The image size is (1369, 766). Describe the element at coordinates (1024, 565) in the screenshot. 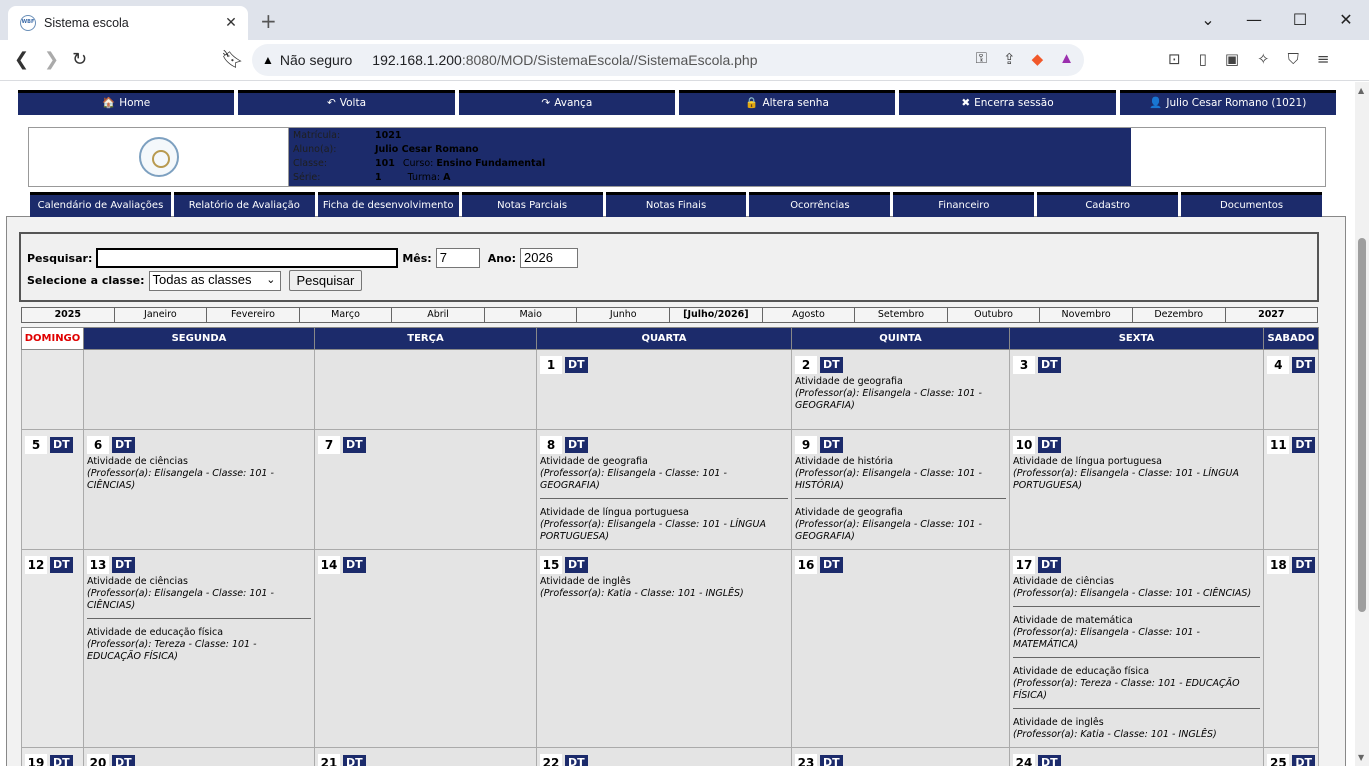

I see `day-number: 17` at that location.